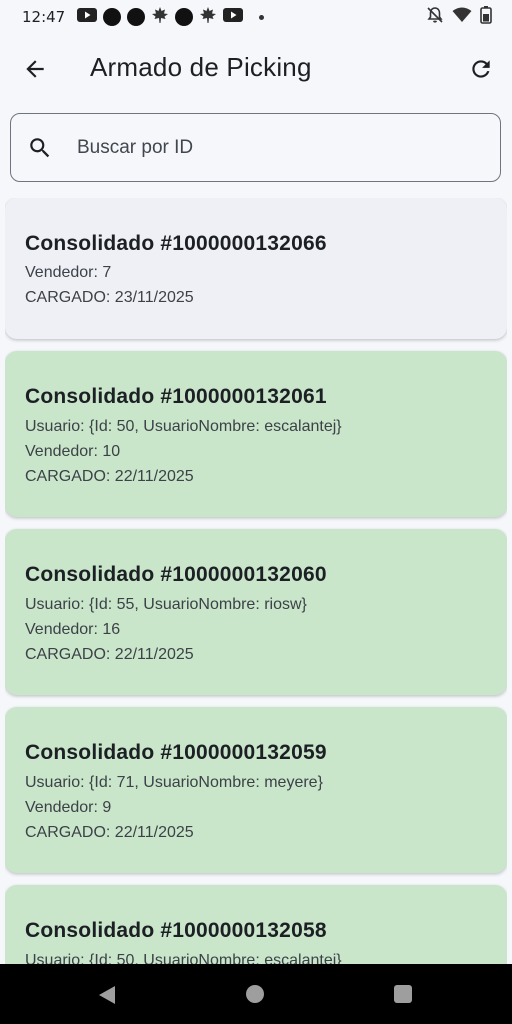  Describe the element at coordinates (107, 995) in the screenshot. I see `nav-back-icon` at that location.